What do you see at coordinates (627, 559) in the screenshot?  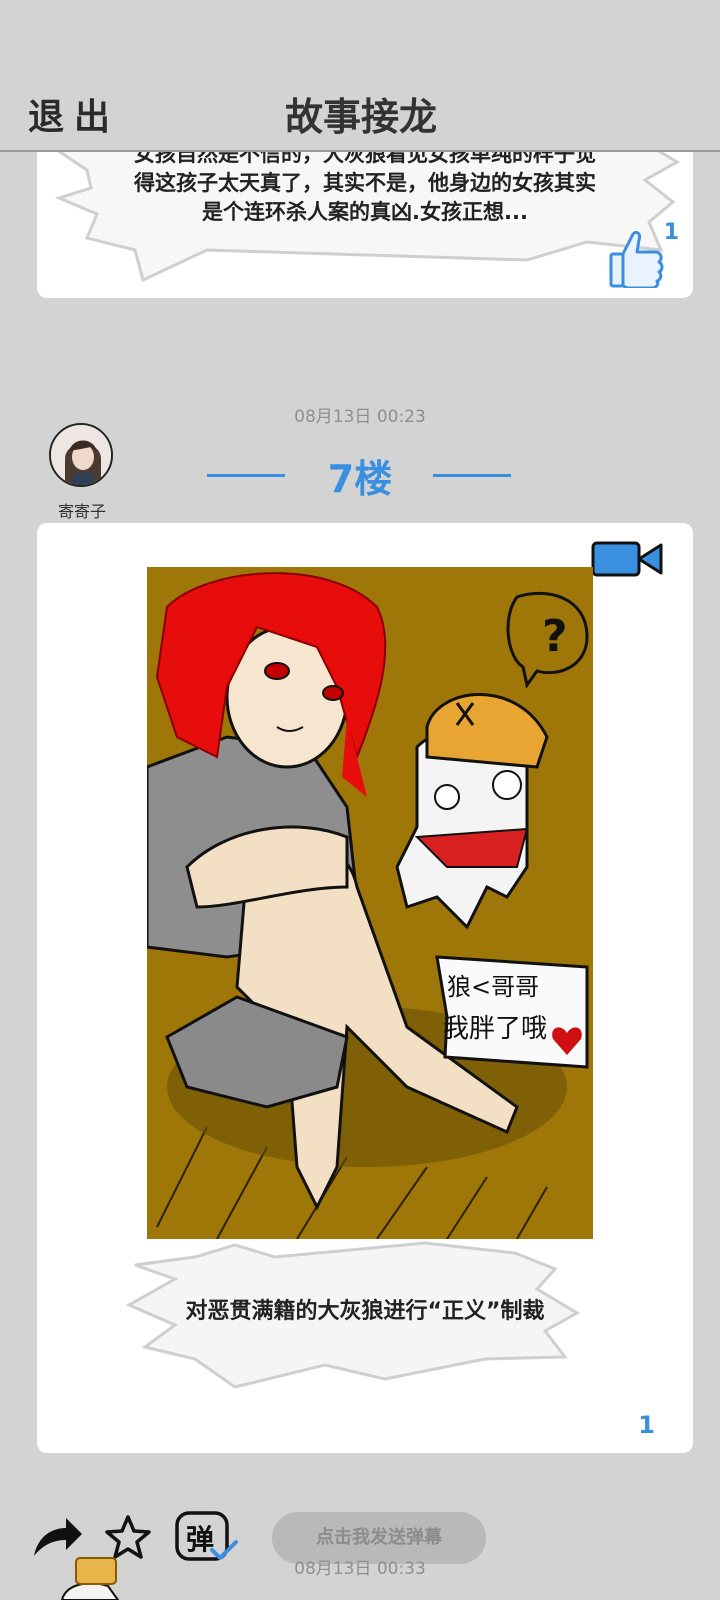 I see `video-camera-icon` at bounding box center [627, 559].